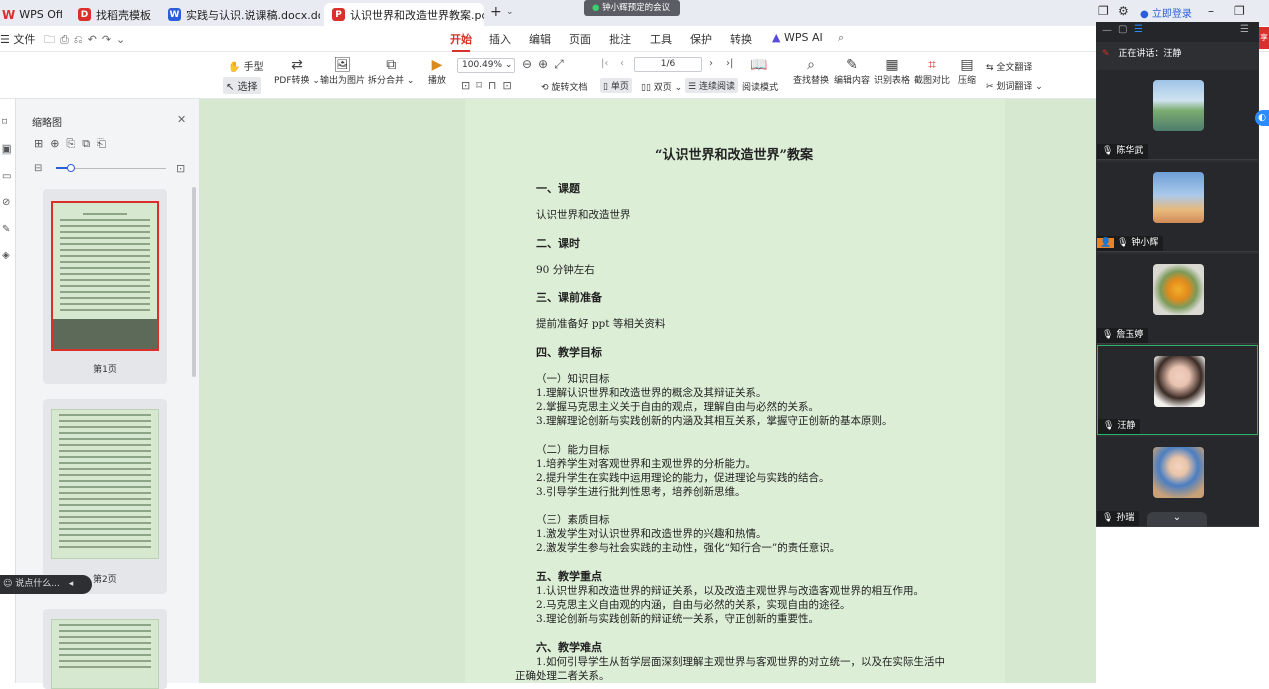  I want to click on file-menu-label: 文件, so click(24, 39).